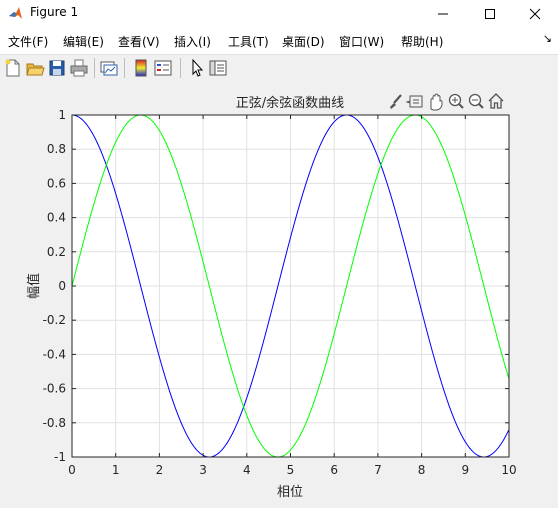 This screenshot has height=508, width=558. I want to click on zoom-out-icon, so click(476, 101).